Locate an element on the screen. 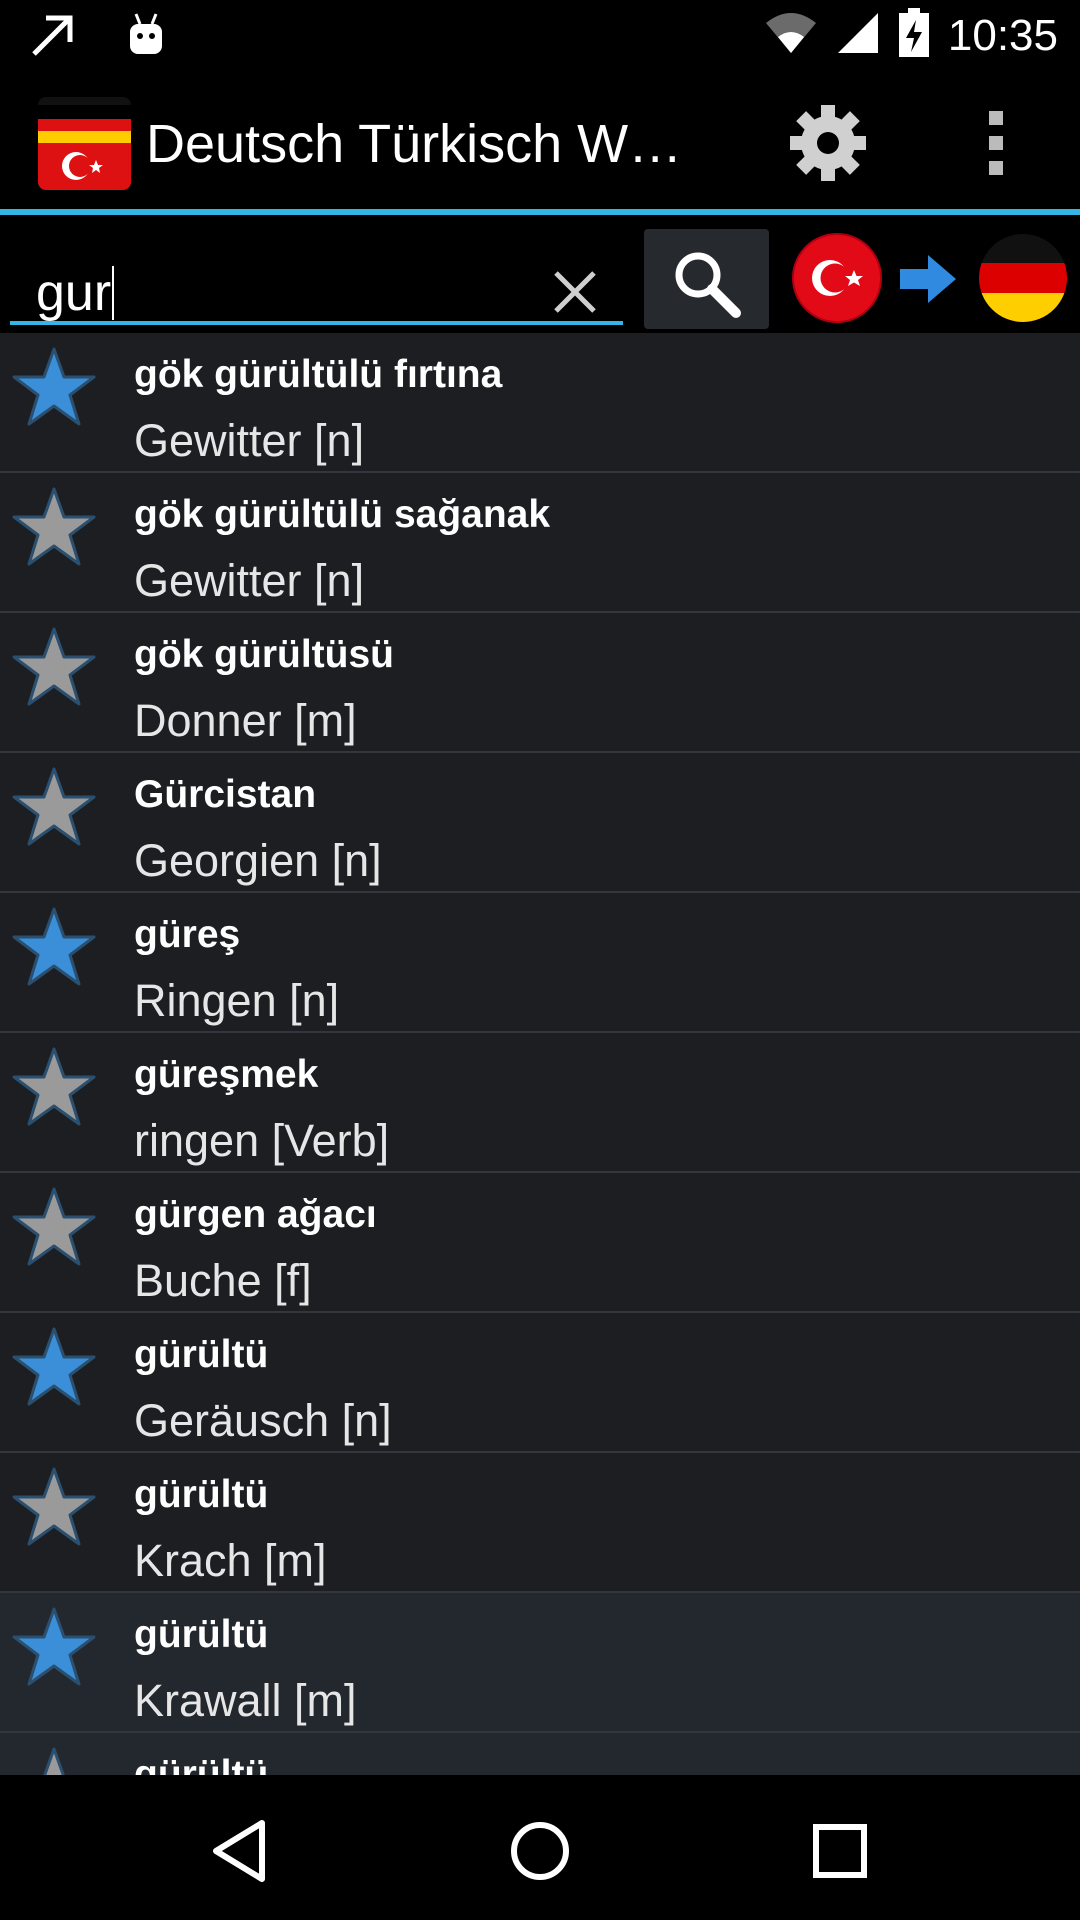 This screenshot has height=1920, width=1080. search-bar: gur is located at coordinates (540, 274).